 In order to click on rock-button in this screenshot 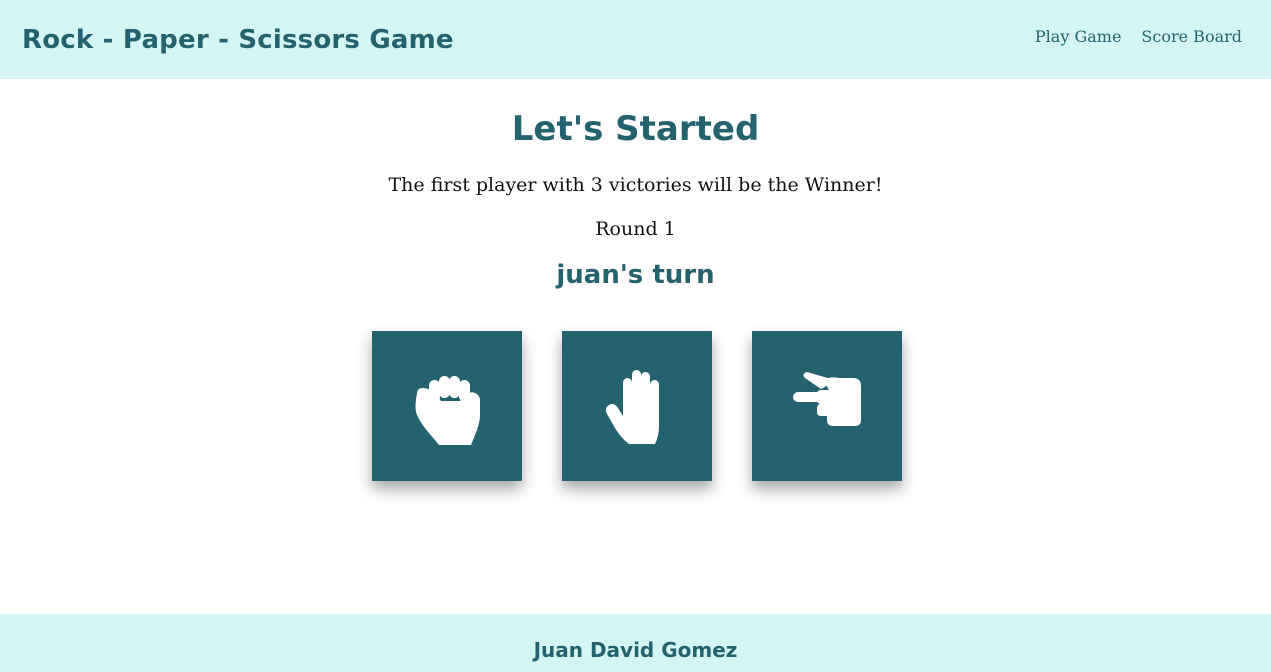, I will do `click(447, 406)`.